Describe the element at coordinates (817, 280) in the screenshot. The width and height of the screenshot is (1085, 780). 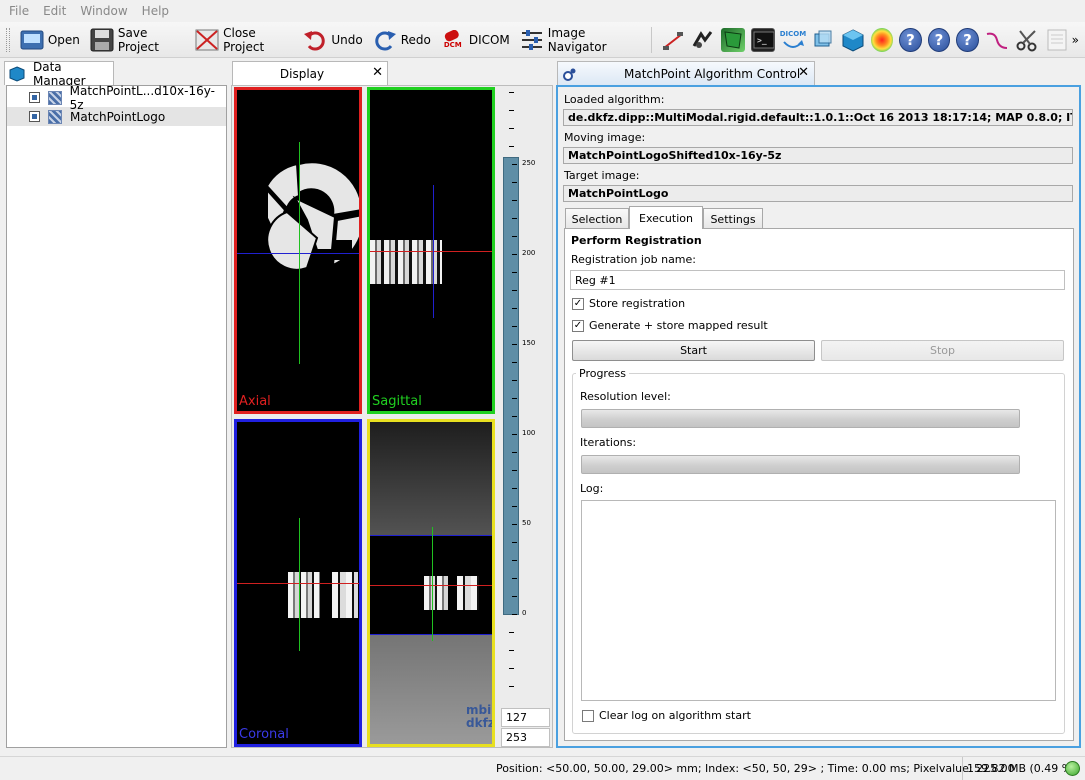
I see `job-name-input: Reg #1` at that location.